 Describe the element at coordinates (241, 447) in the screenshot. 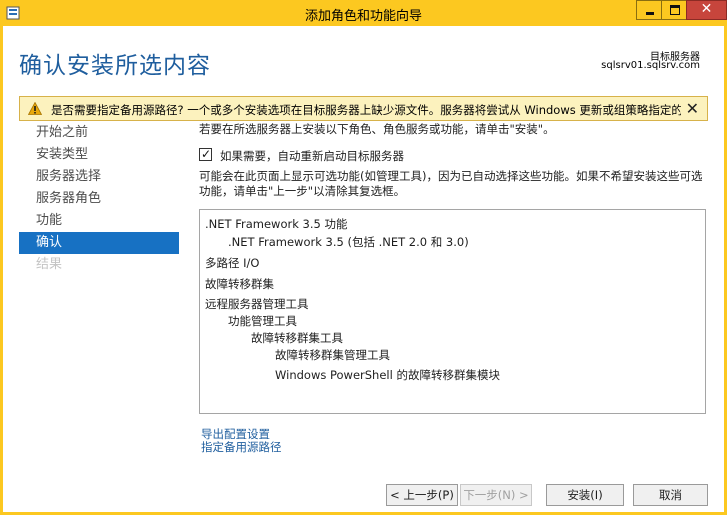

I see `alternate-source-link: 指定备用源路径` at that location.